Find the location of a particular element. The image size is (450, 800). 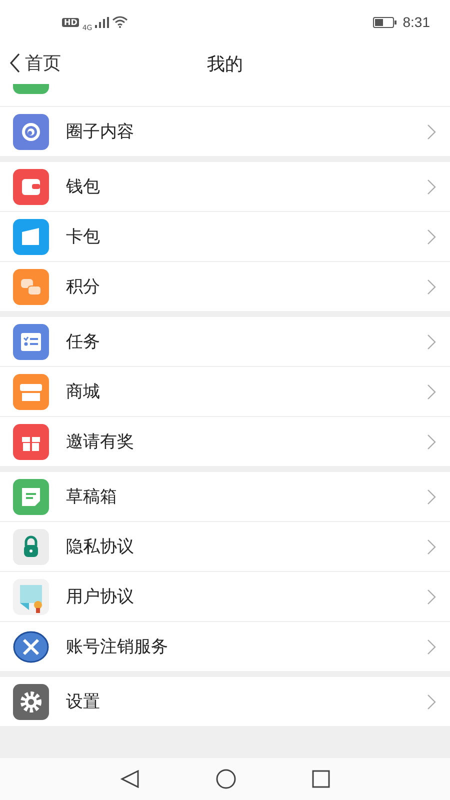

close-icon is located at coordinates (31, 646).